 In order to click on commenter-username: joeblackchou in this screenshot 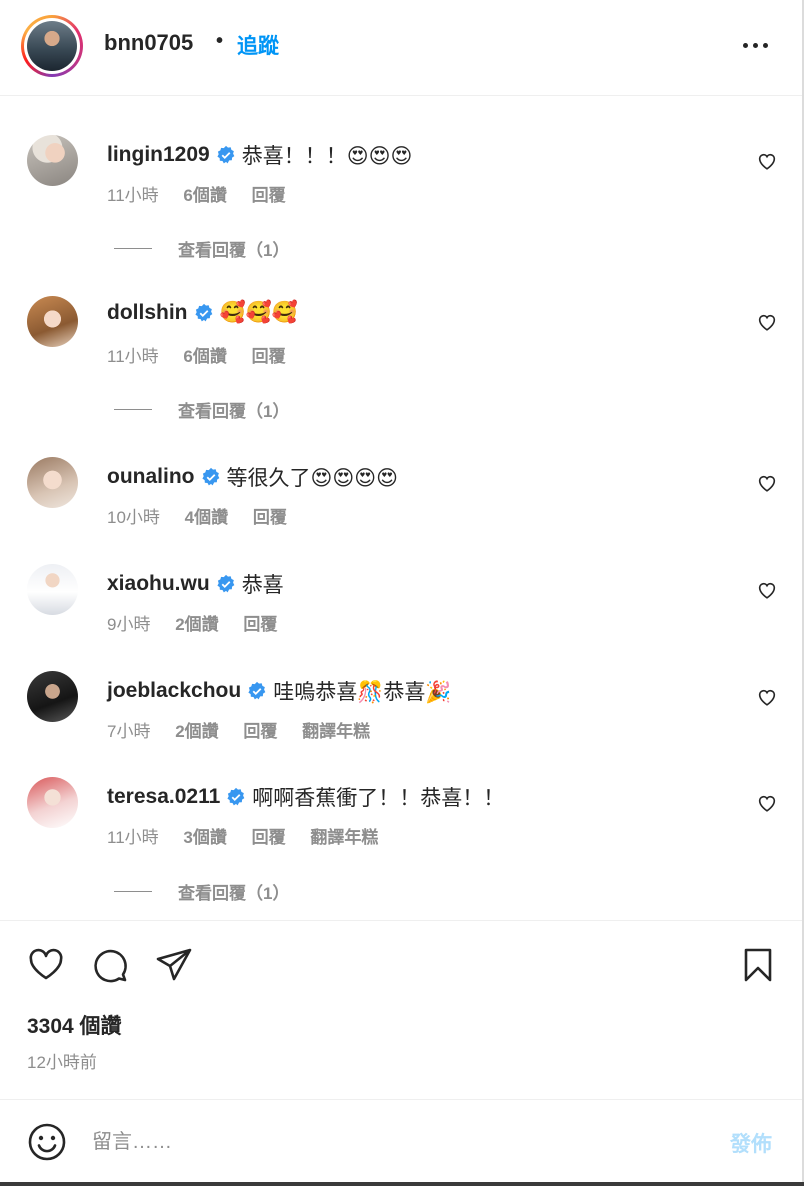, I will do `click(174, 691)`.